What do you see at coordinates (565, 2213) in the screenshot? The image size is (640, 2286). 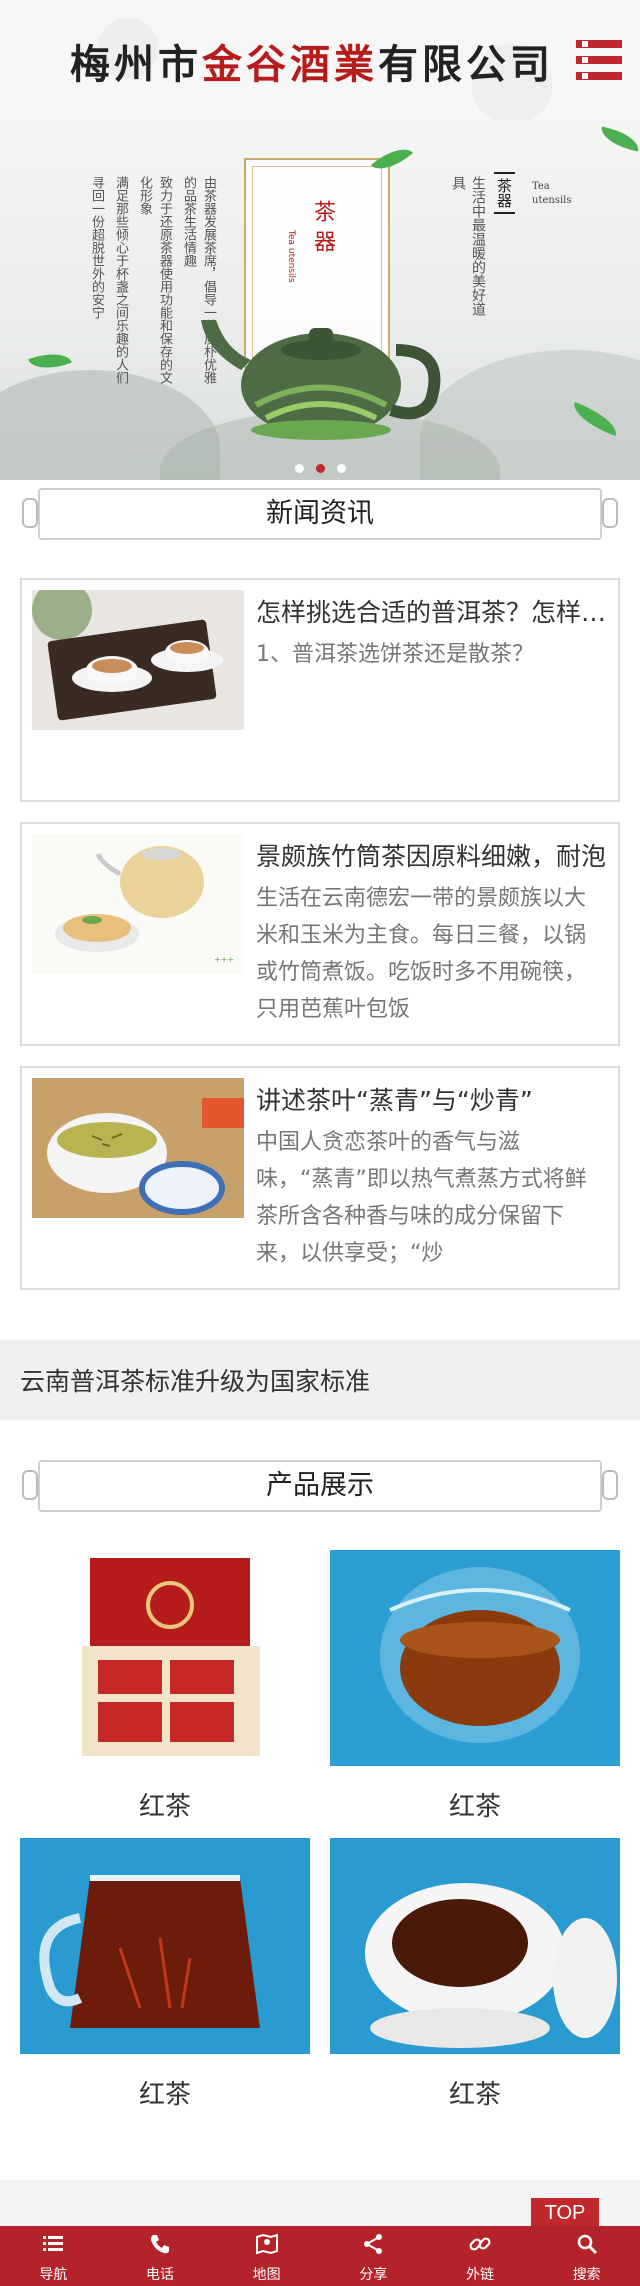 I see `back-to-top-button: TOP` at bounding box center [565, 2213].